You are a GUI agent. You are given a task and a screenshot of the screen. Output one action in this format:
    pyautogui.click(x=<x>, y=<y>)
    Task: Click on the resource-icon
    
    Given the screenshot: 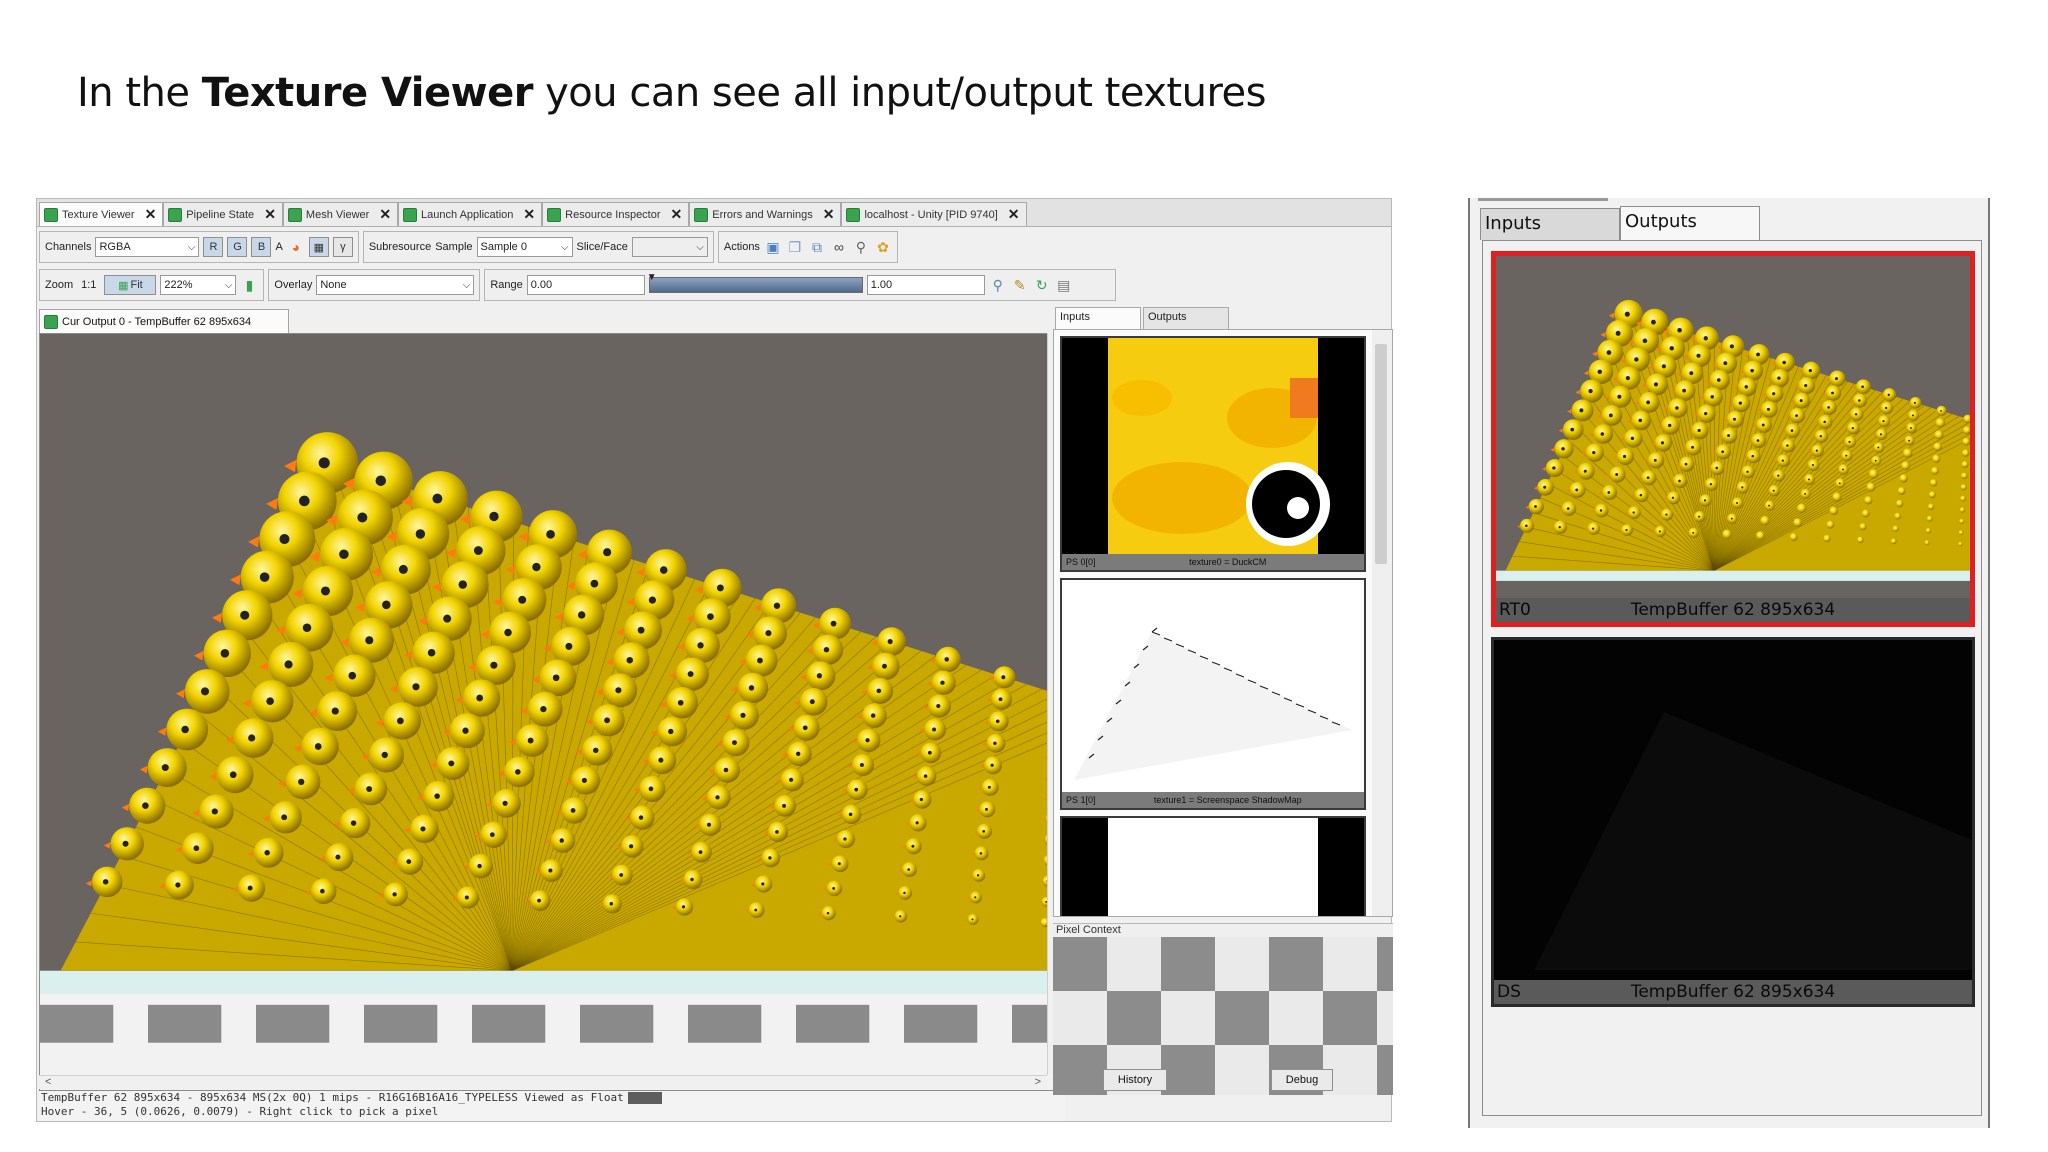 What is the action you would take?
    pyautogui.click(x=554, y=214)
    